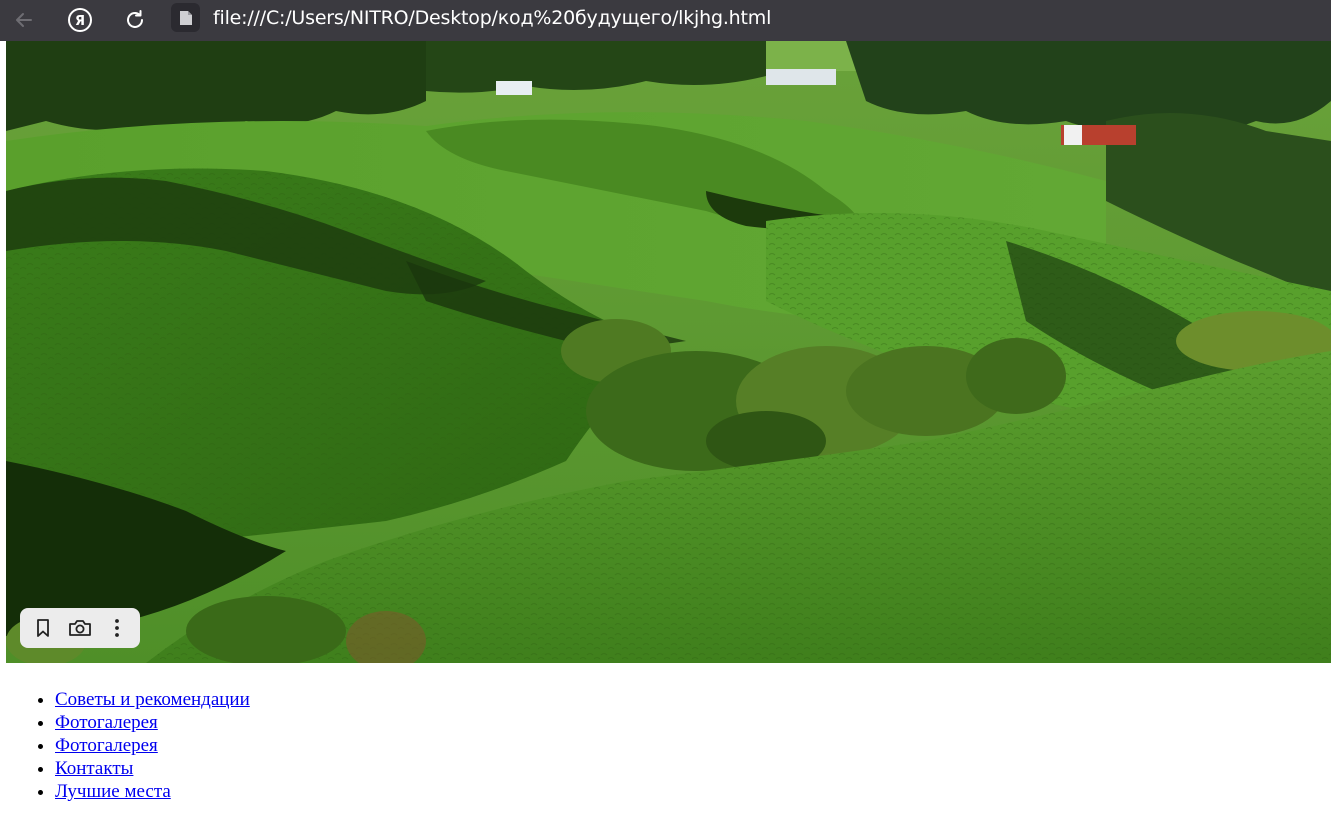 This screenshot has width=1331, height=819. I want to click on yandex-icon: Я, so click(80, 20).